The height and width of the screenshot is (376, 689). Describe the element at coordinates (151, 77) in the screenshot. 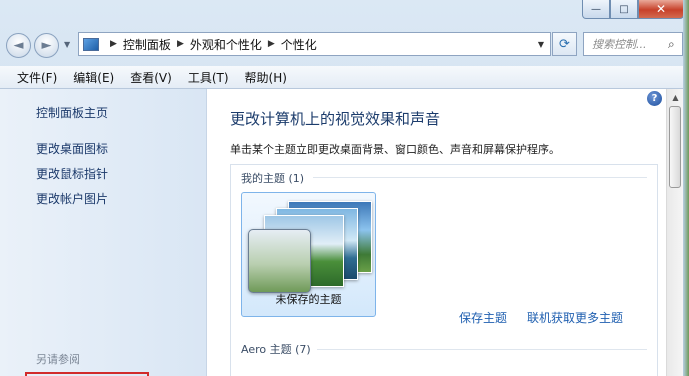

I see `menu-view: 查看(V)` at that location.